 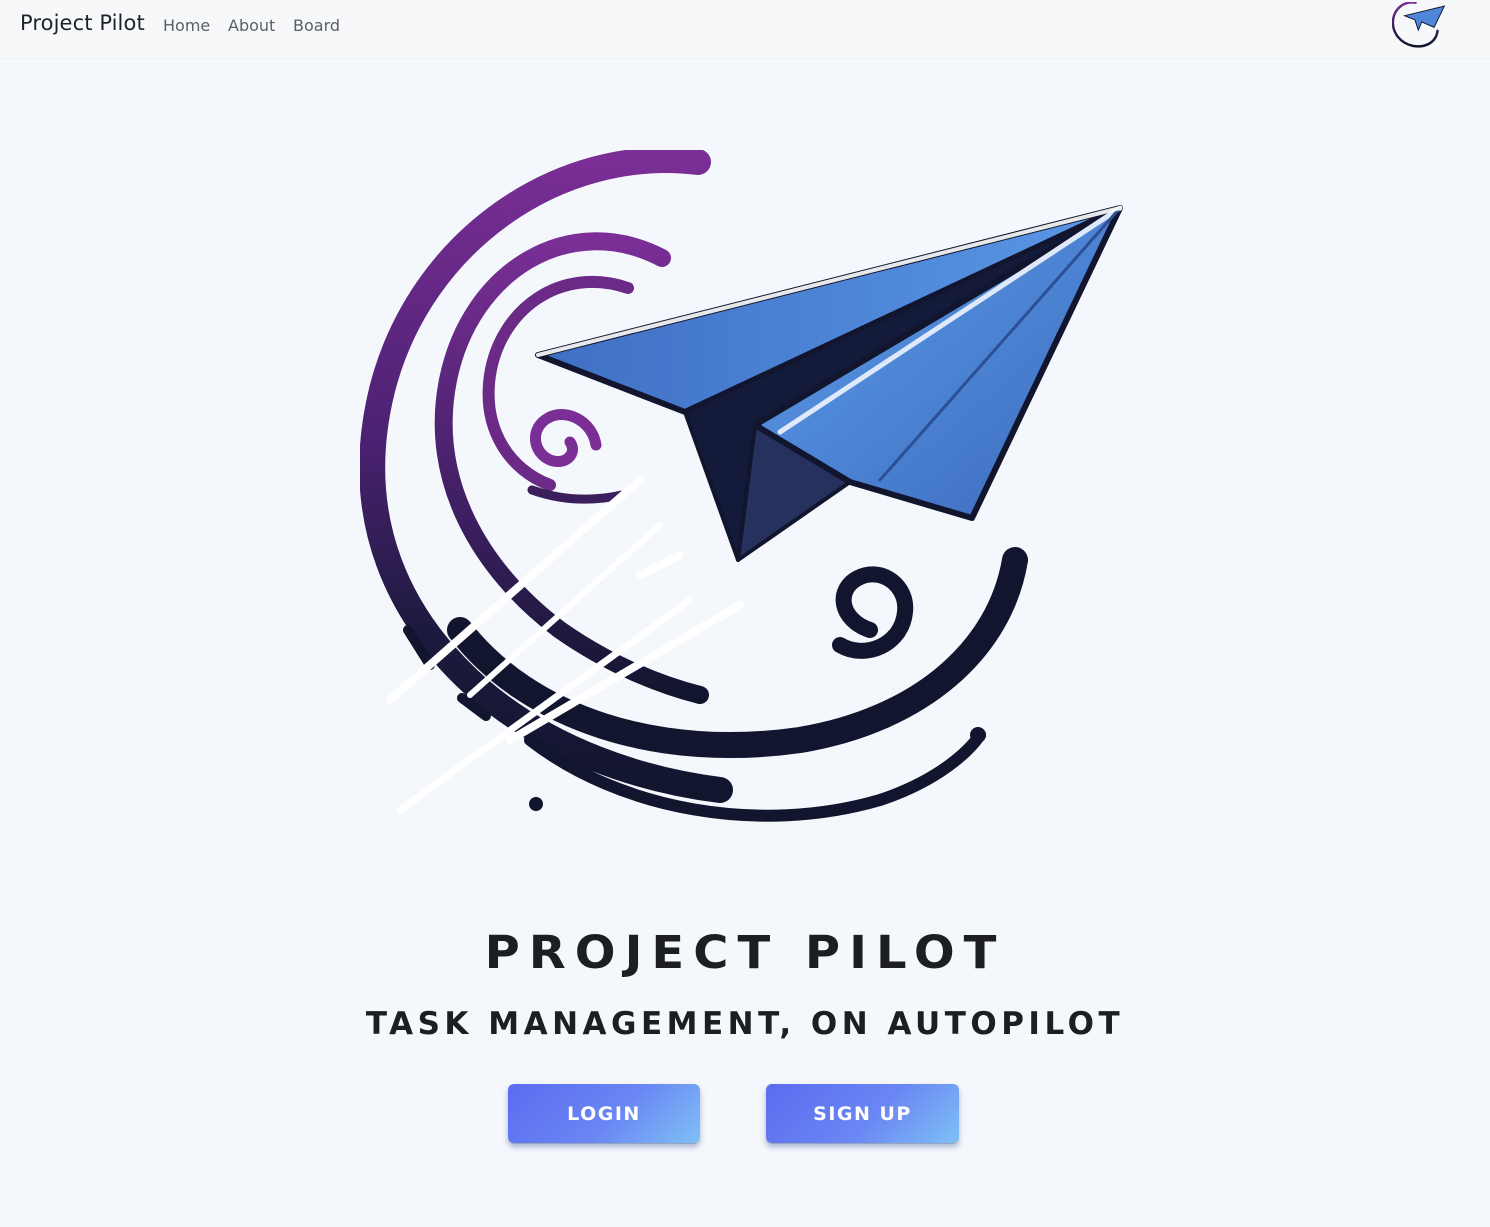 I want to click on navbar: Project Pilot Home About Board, so click(x=745, y=29).